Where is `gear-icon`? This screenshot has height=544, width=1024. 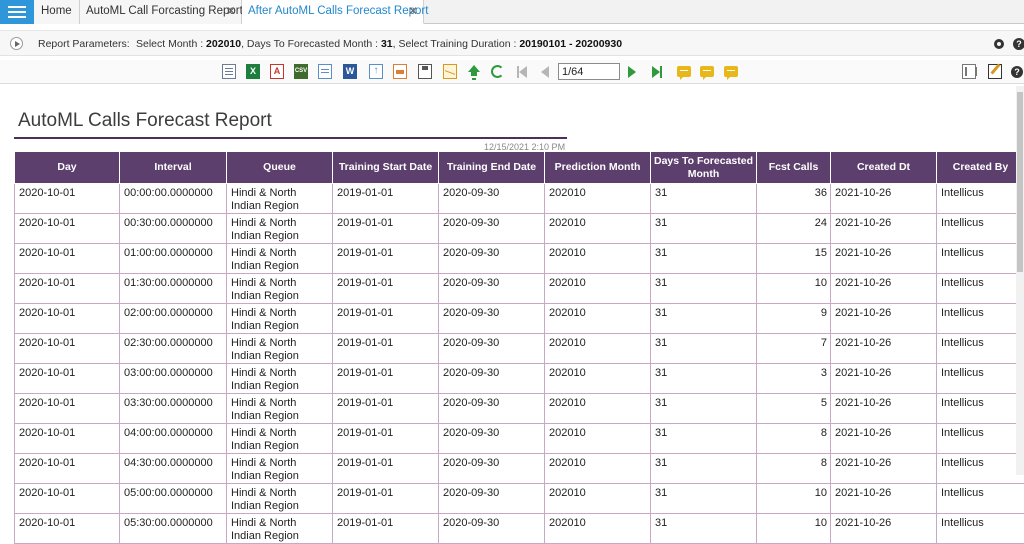
gear-icon is located at coordinates (999, 44).